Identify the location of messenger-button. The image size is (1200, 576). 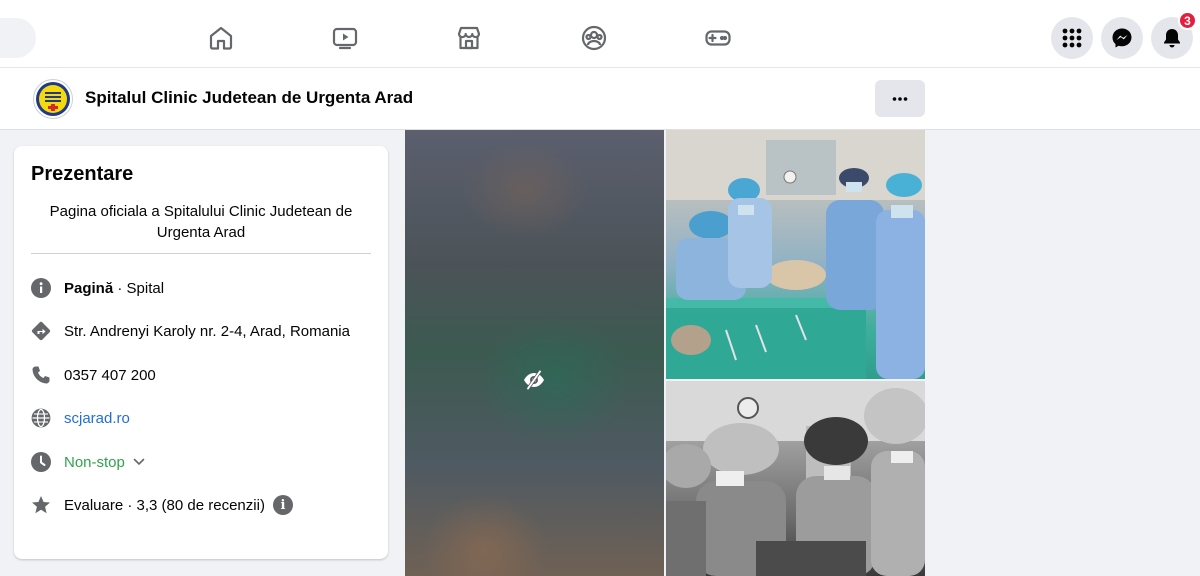
(1122, 38).